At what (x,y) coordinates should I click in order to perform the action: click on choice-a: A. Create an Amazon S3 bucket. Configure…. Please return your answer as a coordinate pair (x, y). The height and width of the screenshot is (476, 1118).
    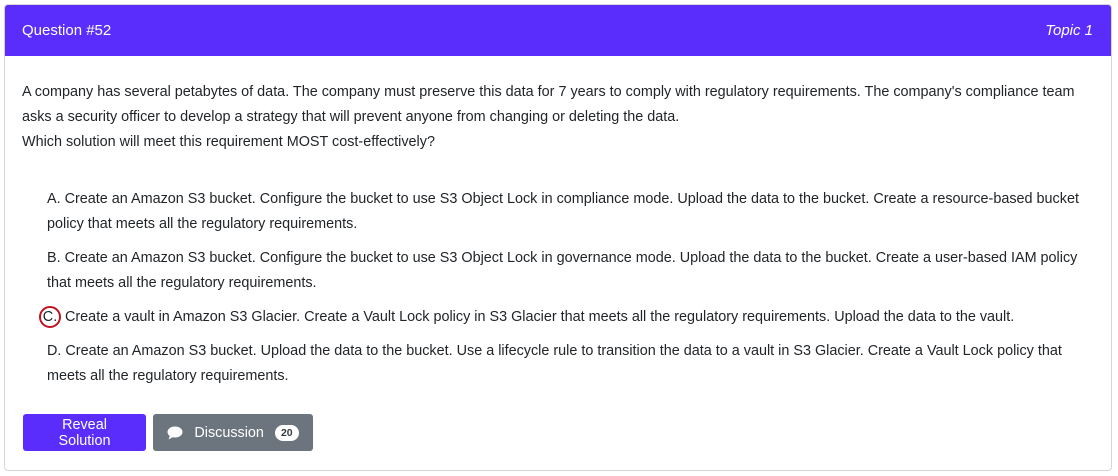
    Looking at the image, I should click on (570, 212).